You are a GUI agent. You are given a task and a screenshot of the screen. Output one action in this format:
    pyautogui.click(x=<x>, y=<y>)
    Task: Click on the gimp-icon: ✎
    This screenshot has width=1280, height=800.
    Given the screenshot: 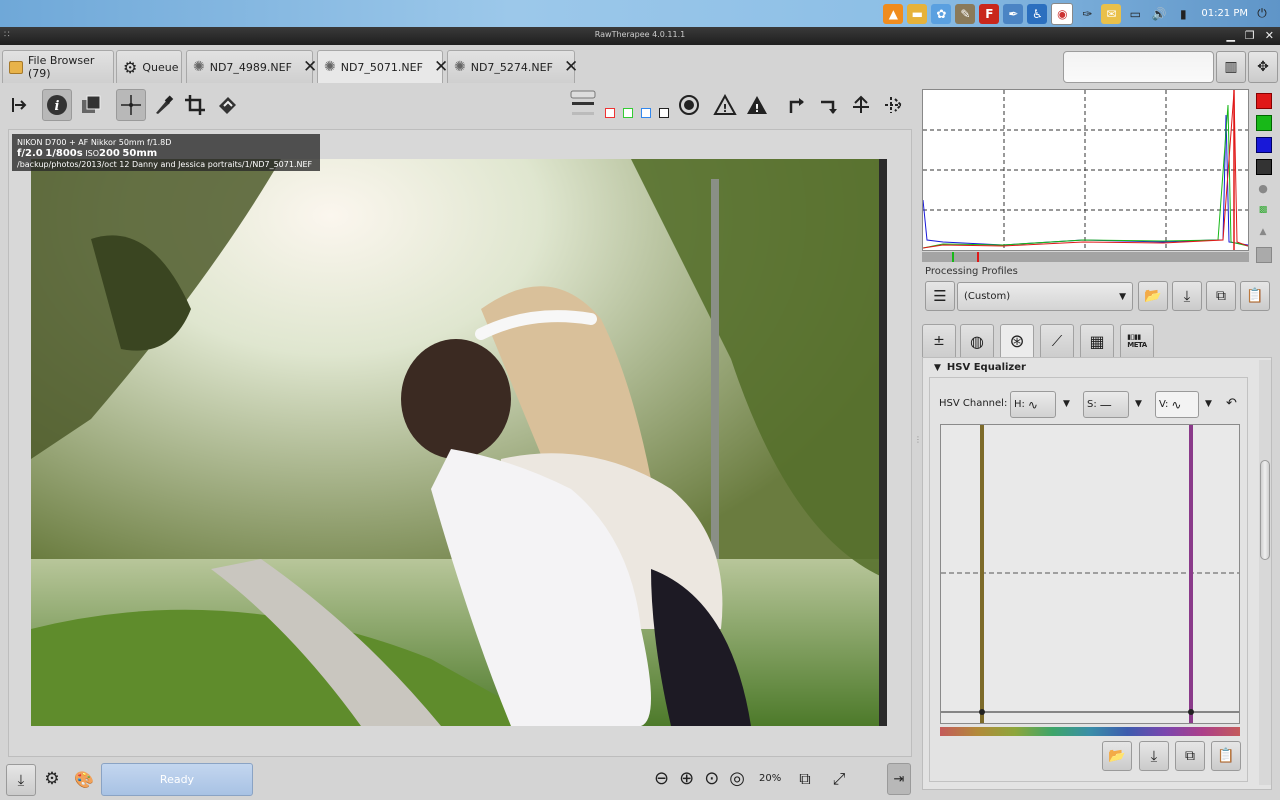 What is the action you would take?
    pyautogui.click(x=965, y=13)
    